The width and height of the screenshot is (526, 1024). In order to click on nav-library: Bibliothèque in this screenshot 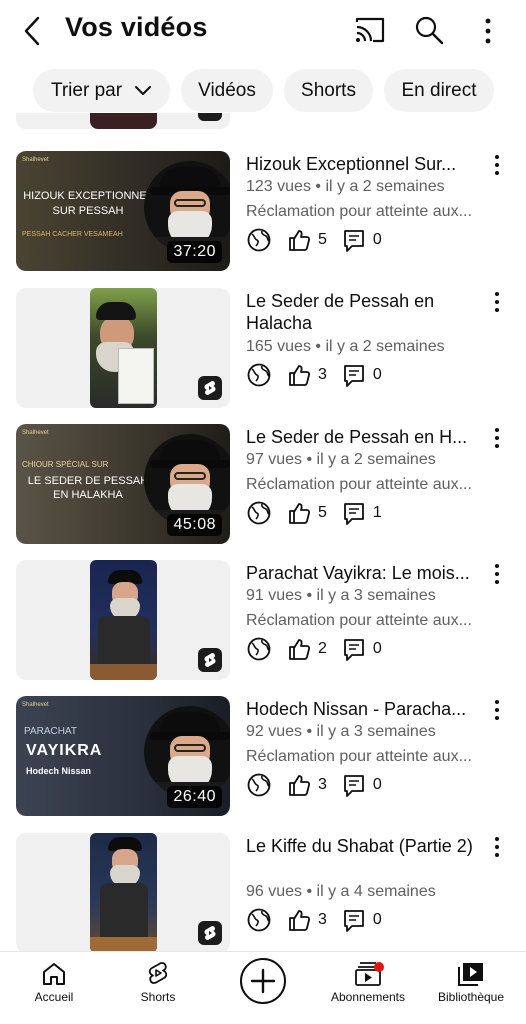, I will do `click(471, 982)`.